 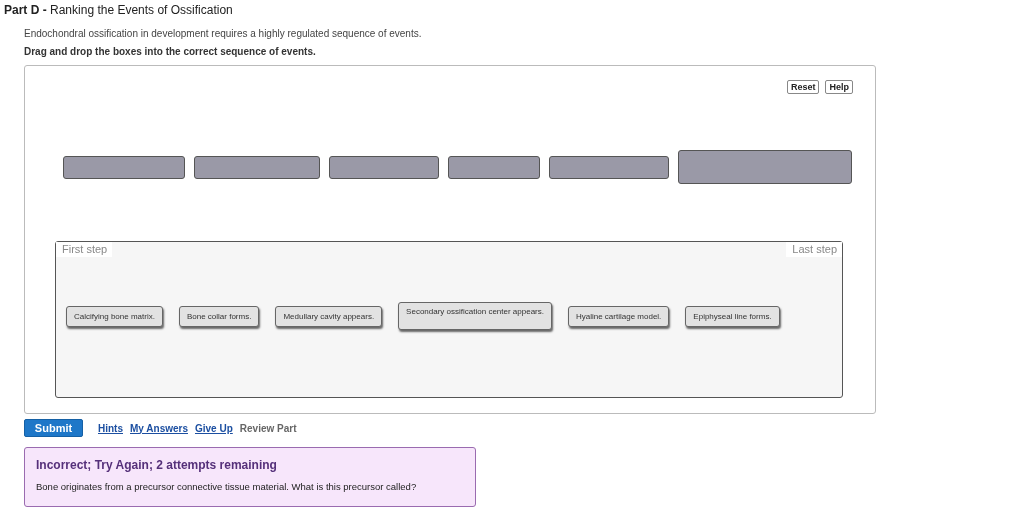 I want to click on action-link: Hints, so click(x=110, y=428).